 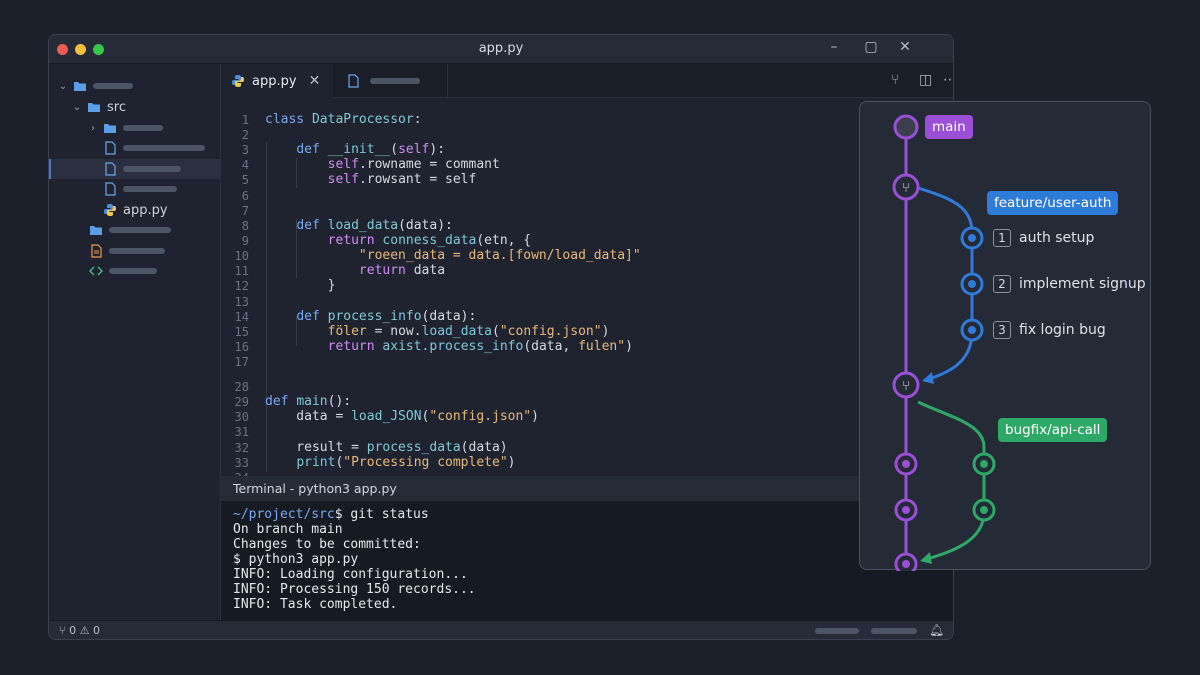 What do you see at coordinates (245, 165) in the screenshot?
I see `line-number: 4` at bounding box center [245, 165].